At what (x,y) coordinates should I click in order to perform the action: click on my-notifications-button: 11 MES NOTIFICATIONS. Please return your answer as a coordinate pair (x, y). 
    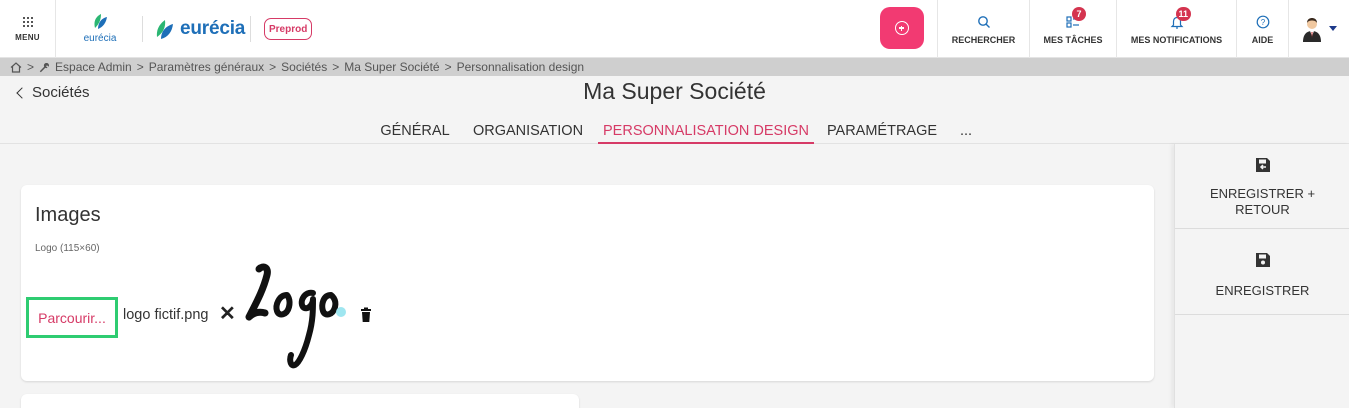
    Looking at the image, I should click on (1176, 29).